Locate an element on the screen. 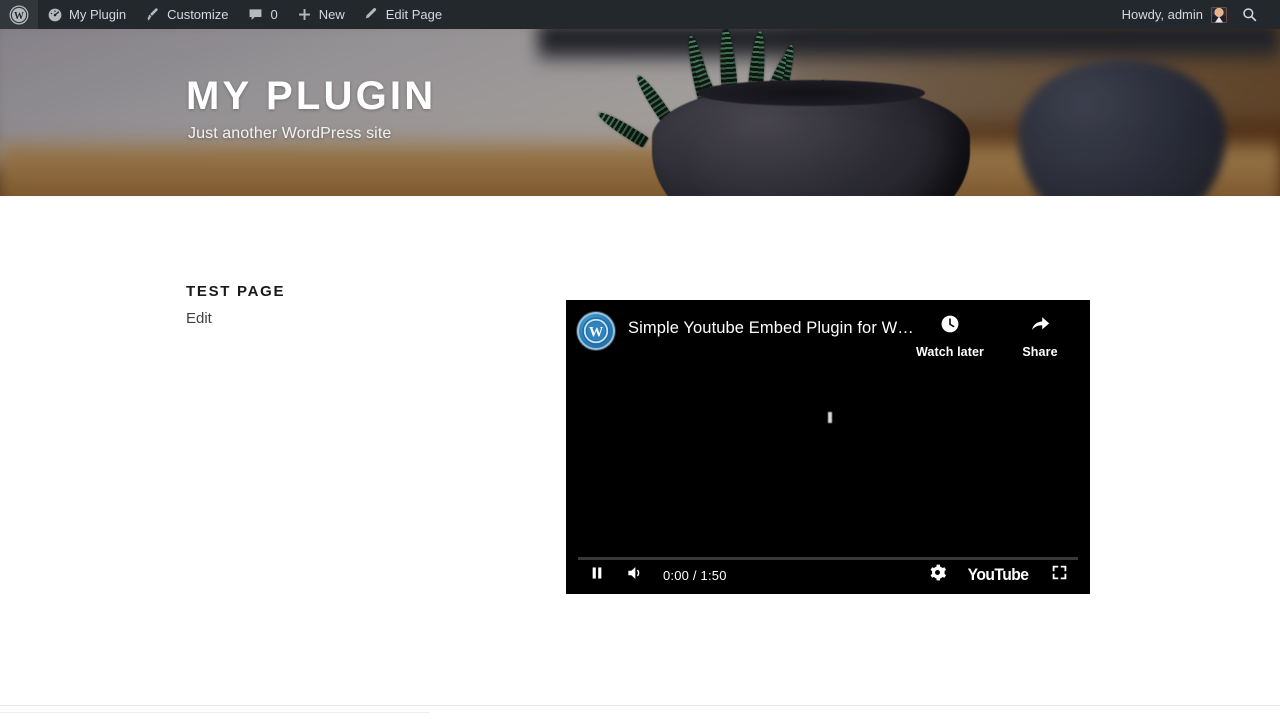  page-title: TEST PAGE is located at coordinates (236, 291).